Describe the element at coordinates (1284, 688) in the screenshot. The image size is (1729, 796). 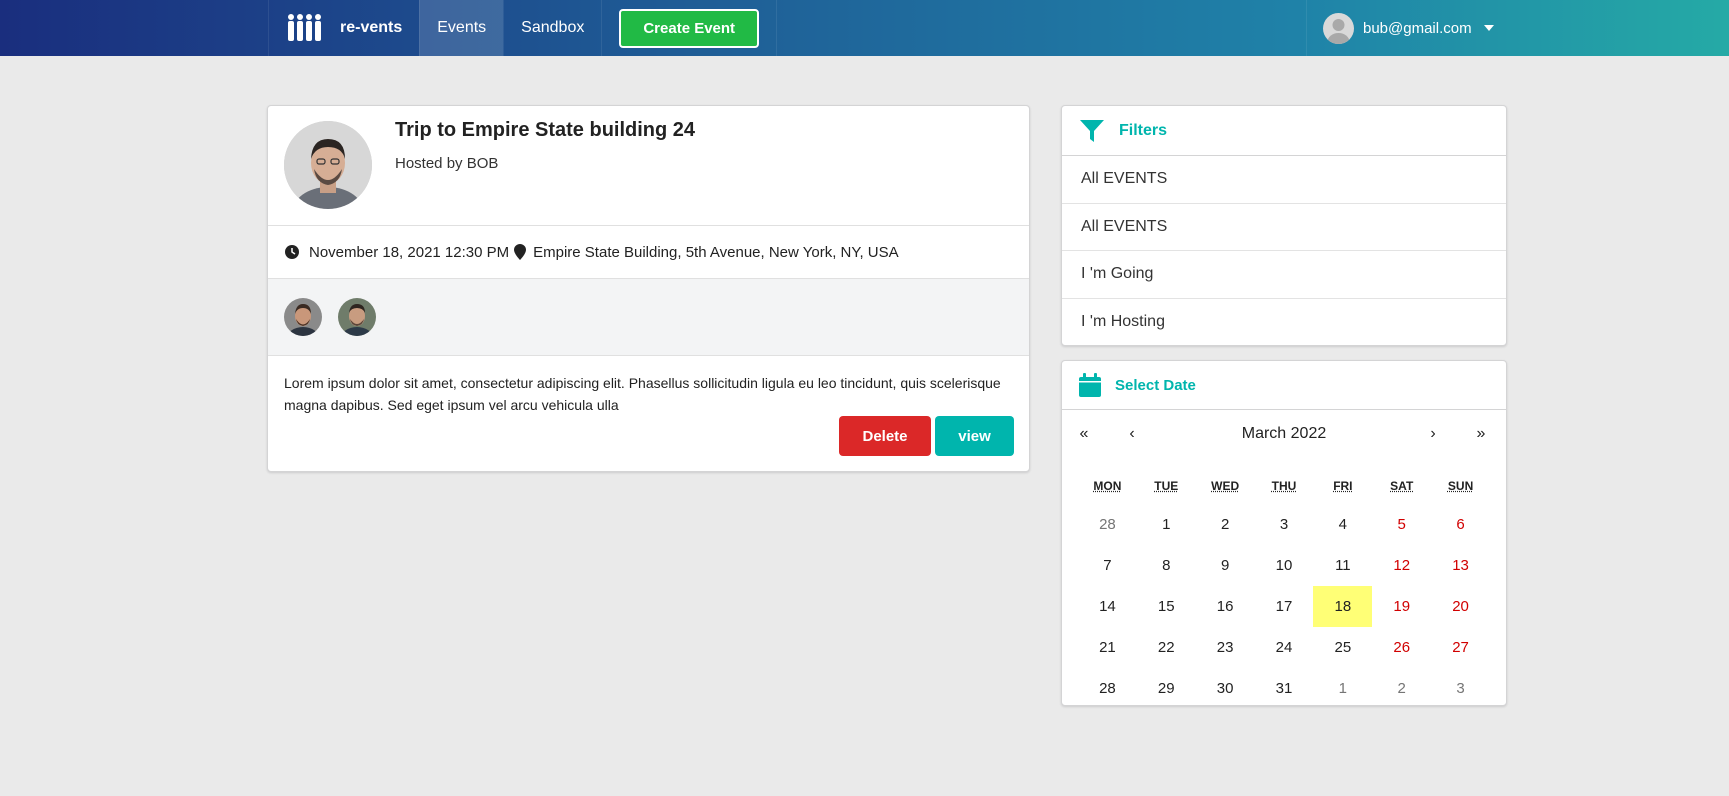
I see `calendar-day: 31` at that location.